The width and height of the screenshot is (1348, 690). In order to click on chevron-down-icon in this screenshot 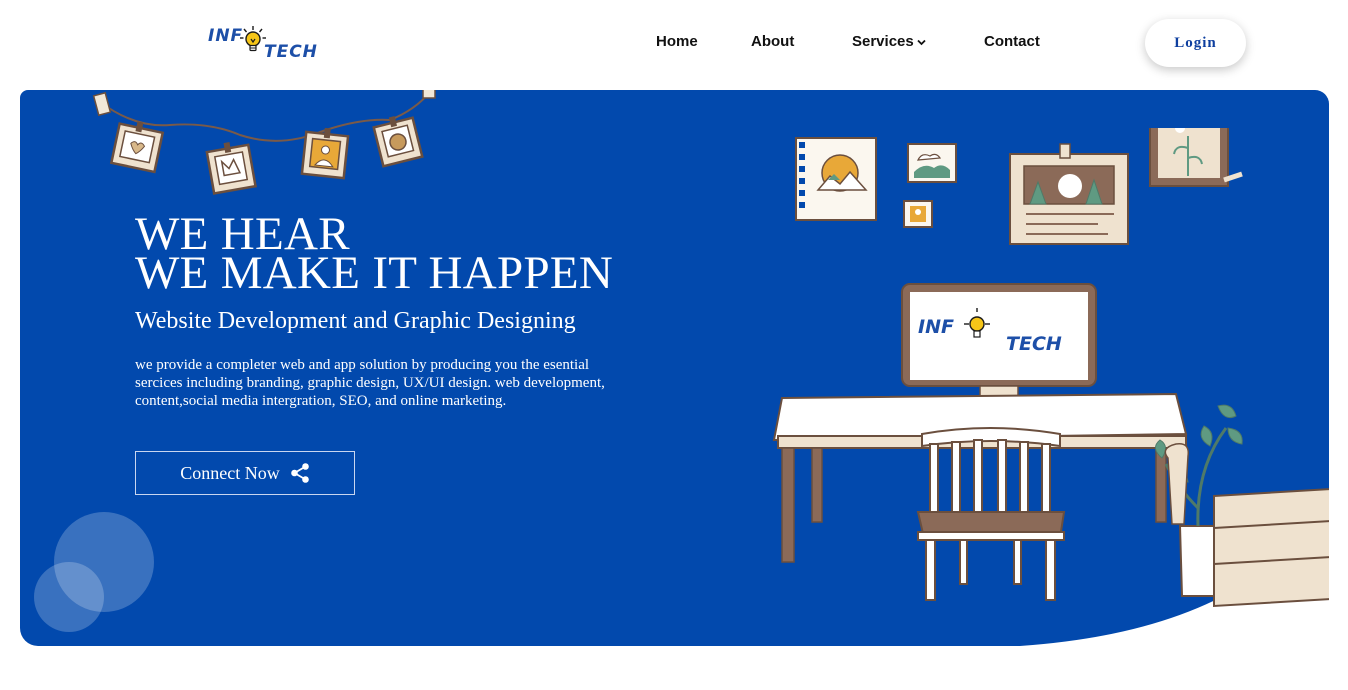, I will do `click(921, 42)`.